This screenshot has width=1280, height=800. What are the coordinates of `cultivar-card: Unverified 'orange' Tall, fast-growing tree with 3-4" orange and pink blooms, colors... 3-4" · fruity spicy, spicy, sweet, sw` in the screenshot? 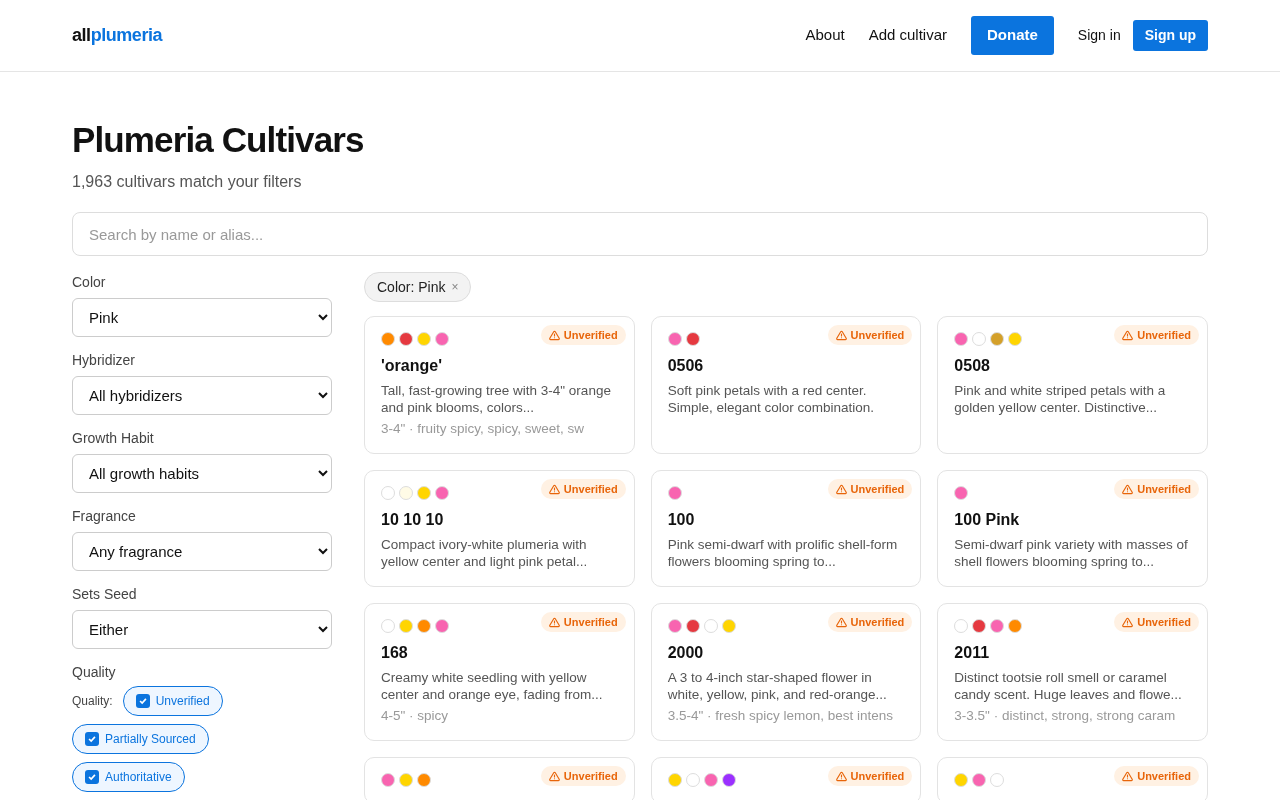 It's located at (499, 385).